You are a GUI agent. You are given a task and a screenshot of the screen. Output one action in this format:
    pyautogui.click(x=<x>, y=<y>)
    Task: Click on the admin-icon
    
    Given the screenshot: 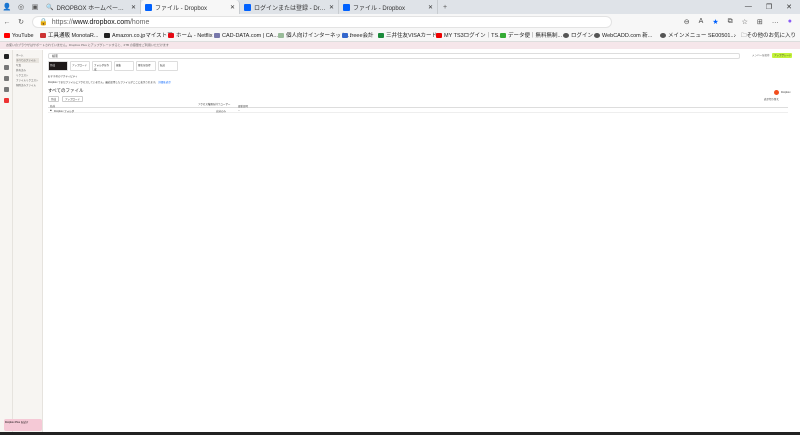 What is the action you would take?
    pyautogui.click(x=6, y=100)
    